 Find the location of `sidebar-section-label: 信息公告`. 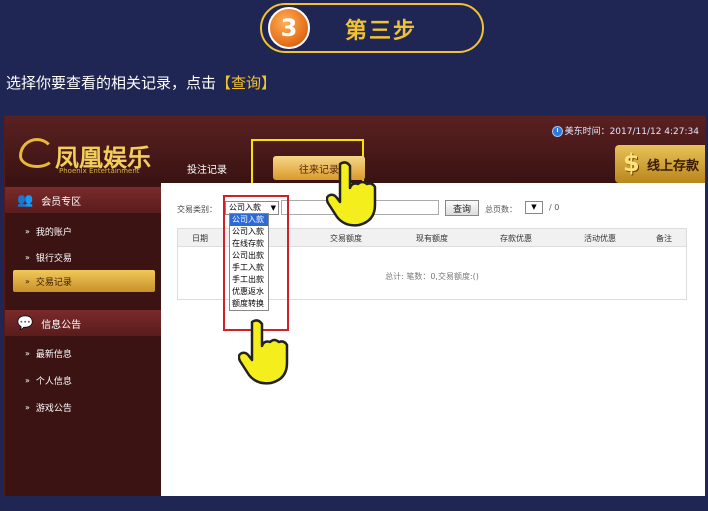

sidebar-section-label: 信息公告 is located at coordinates (61, 325).